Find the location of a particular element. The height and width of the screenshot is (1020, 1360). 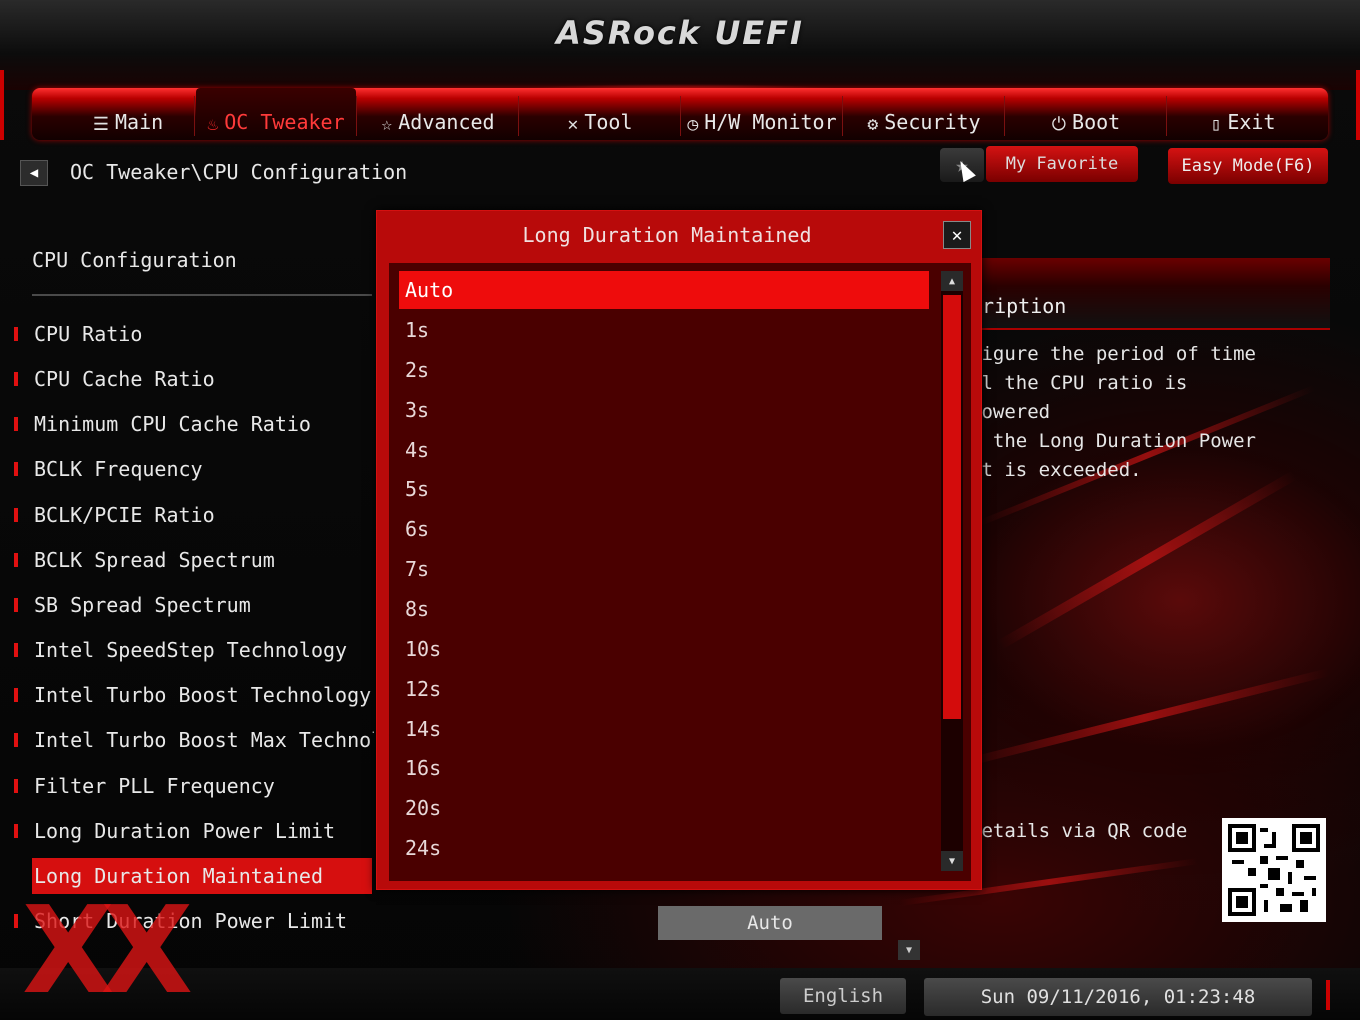

option-item: Auto is located at coordinates (664, 290).